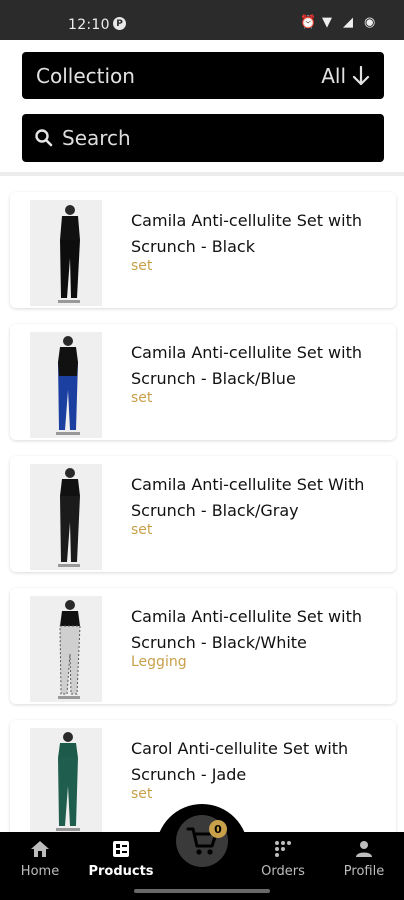  Describe the element at coordinates (364, 849) in the screenshot. I see `profile-icon` at that location.